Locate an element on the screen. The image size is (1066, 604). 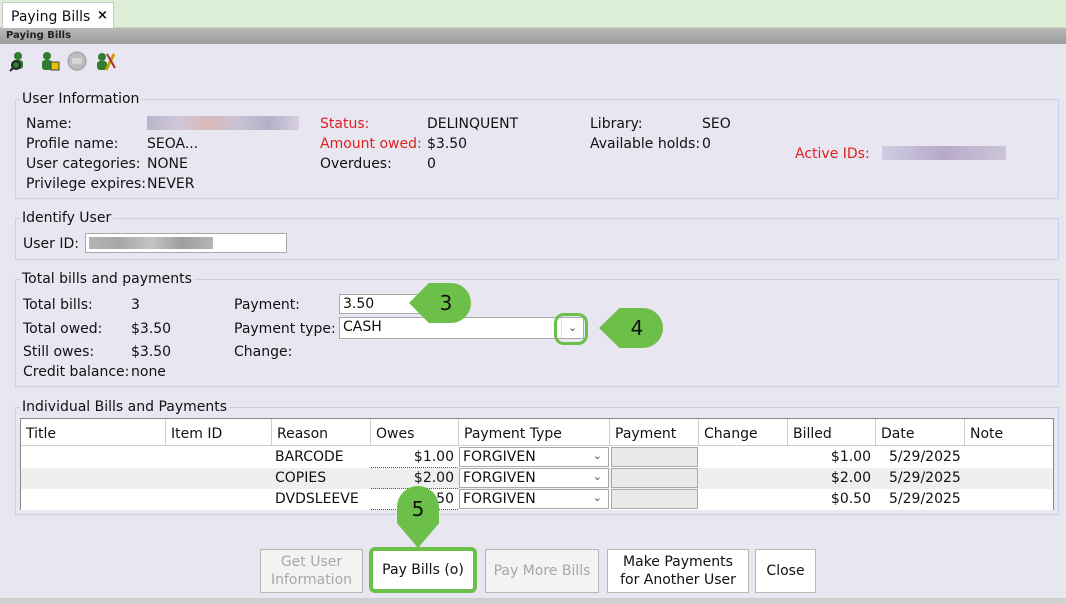
owes-cell: $1.00 is located at coordinates (414, 457).